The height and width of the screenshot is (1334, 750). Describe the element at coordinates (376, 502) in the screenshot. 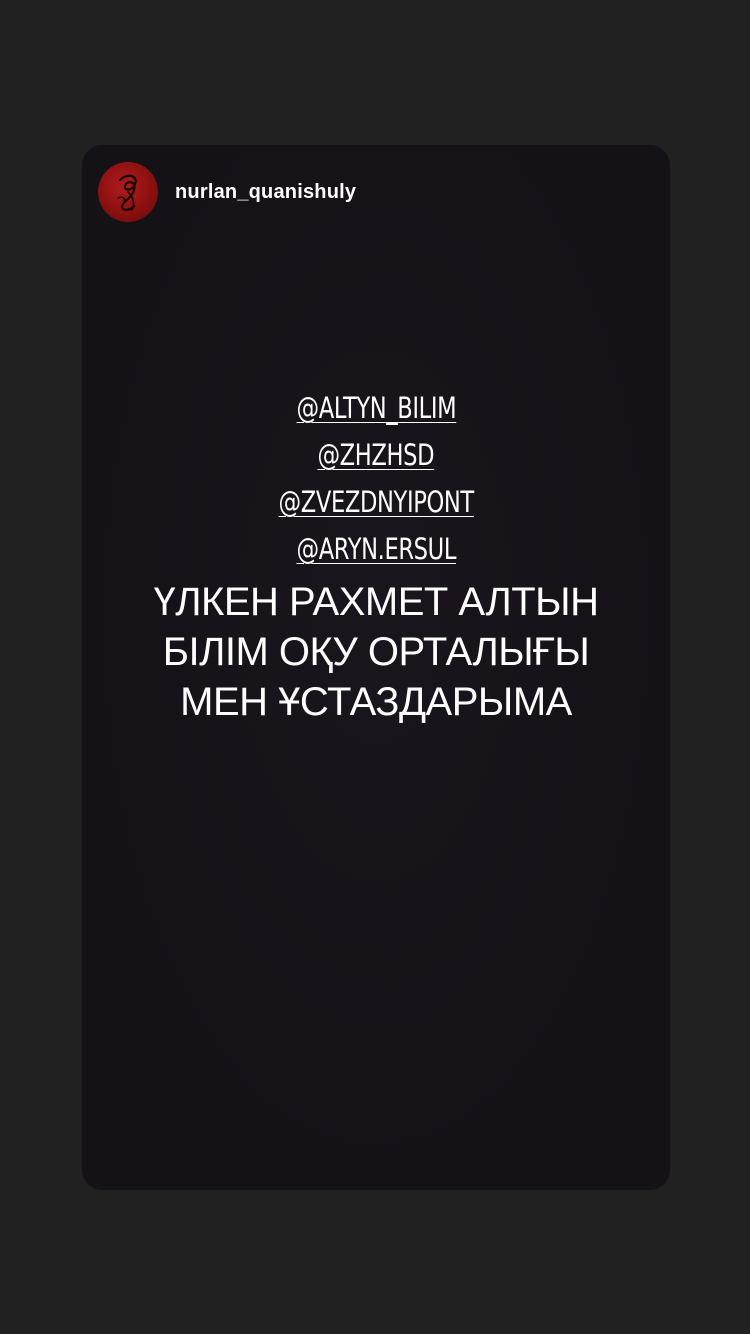

I see `mention-link: @ZVEZDNYIPONT` at that location.